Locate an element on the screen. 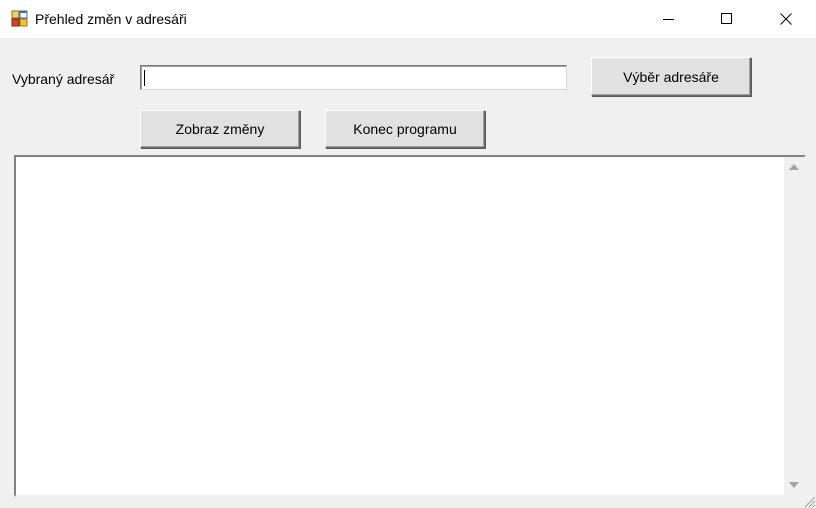  scroll-down-arrow-icon is located at coordinates (794, 485).